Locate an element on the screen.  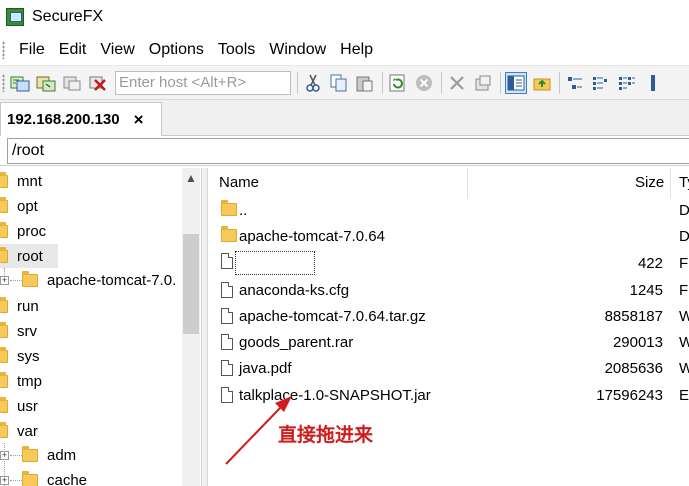
path-bar: /root is located at coordinates (344, 151).